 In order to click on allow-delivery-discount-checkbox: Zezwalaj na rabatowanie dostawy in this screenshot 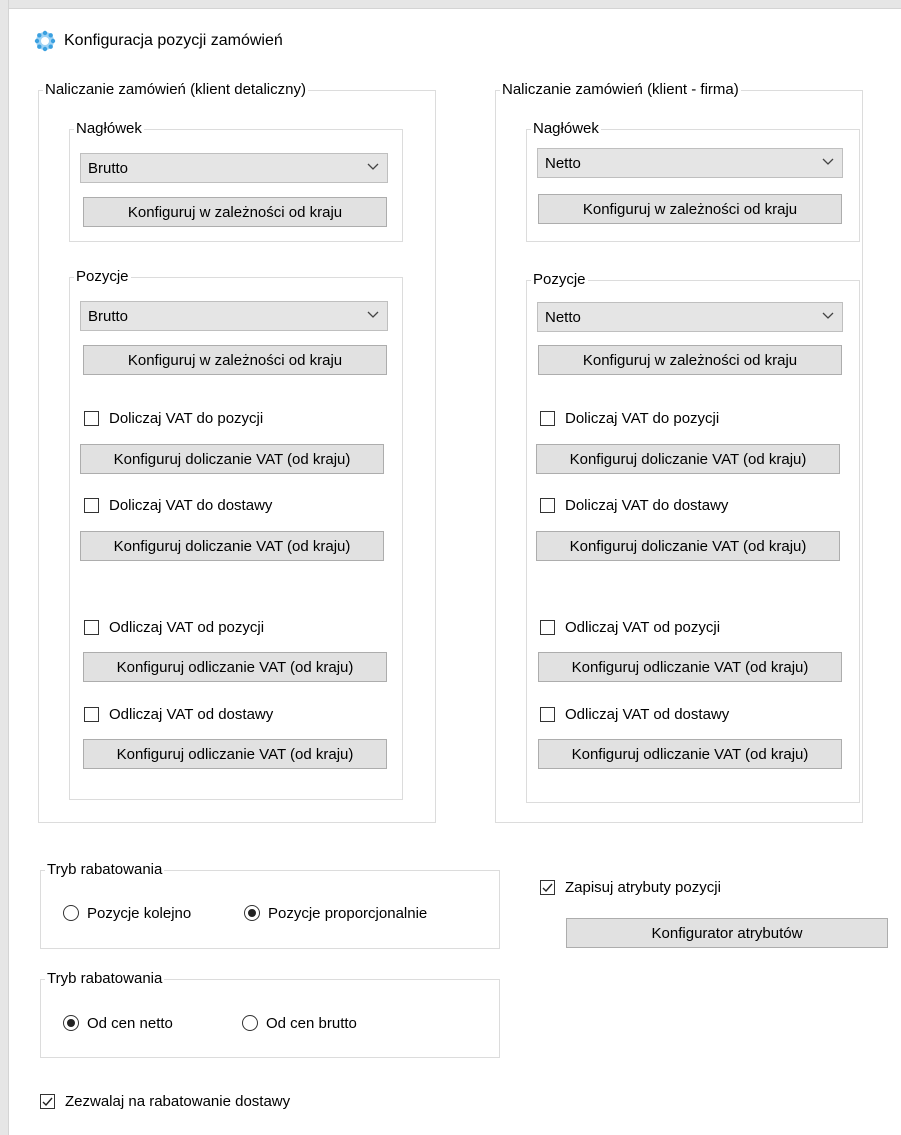, I will do `click(165, 1101)`.